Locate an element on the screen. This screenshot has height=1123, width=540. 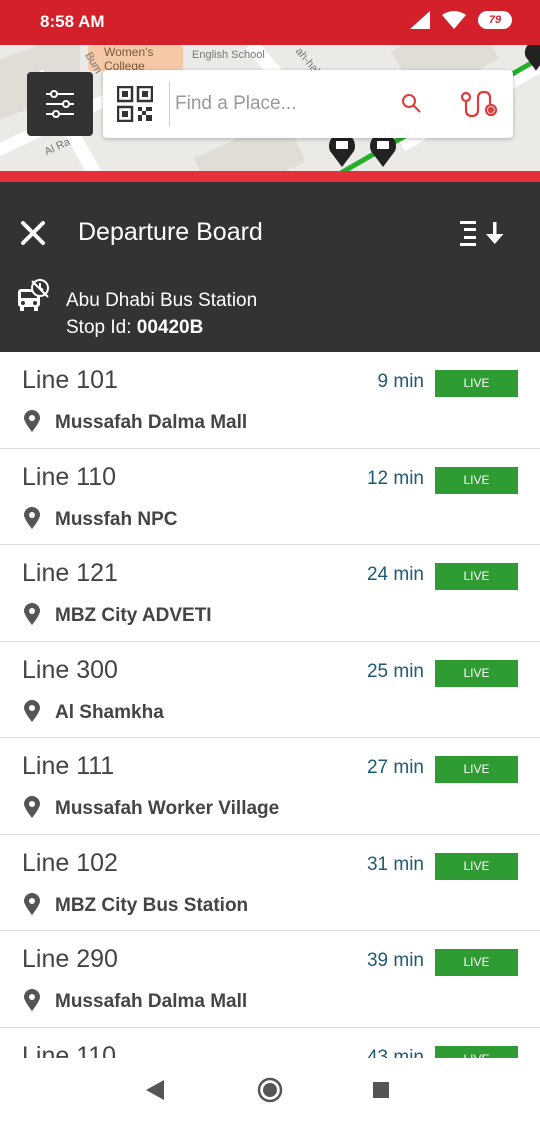
battery-icon: 79 is located at coordinates (495, 20).